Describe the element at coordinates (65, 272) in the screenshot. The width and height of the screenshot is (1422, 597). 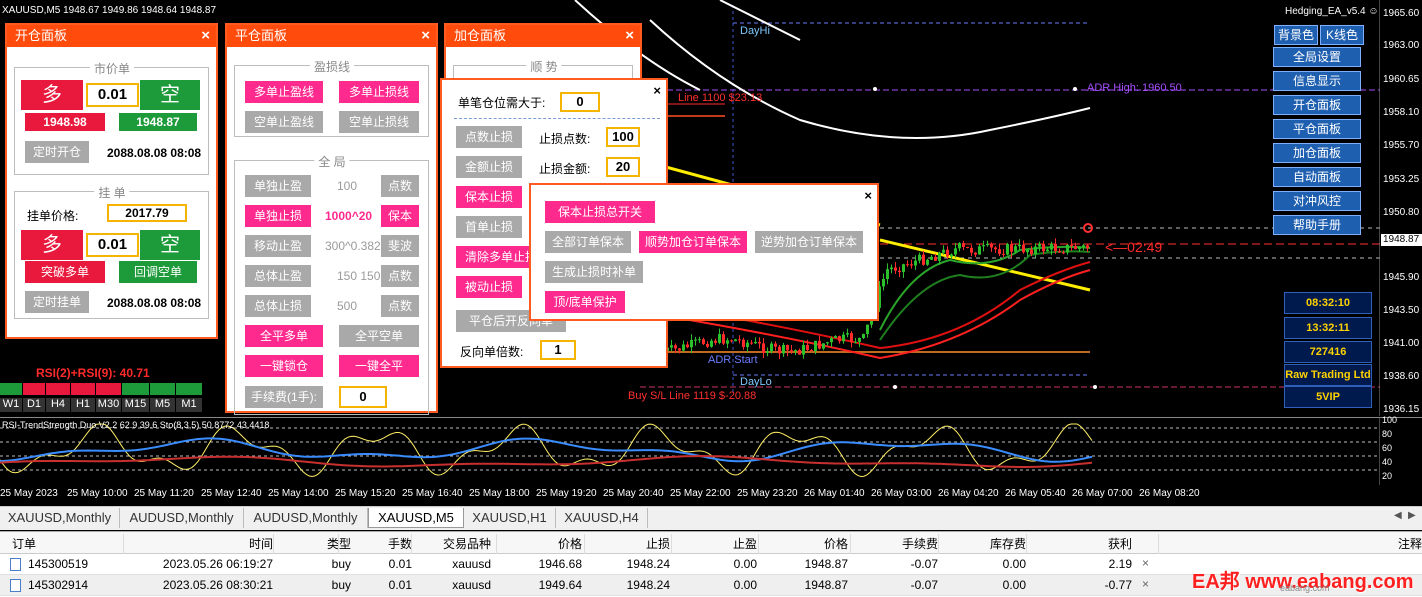
I see `breakout-buy-button: 突破多单` at that location.